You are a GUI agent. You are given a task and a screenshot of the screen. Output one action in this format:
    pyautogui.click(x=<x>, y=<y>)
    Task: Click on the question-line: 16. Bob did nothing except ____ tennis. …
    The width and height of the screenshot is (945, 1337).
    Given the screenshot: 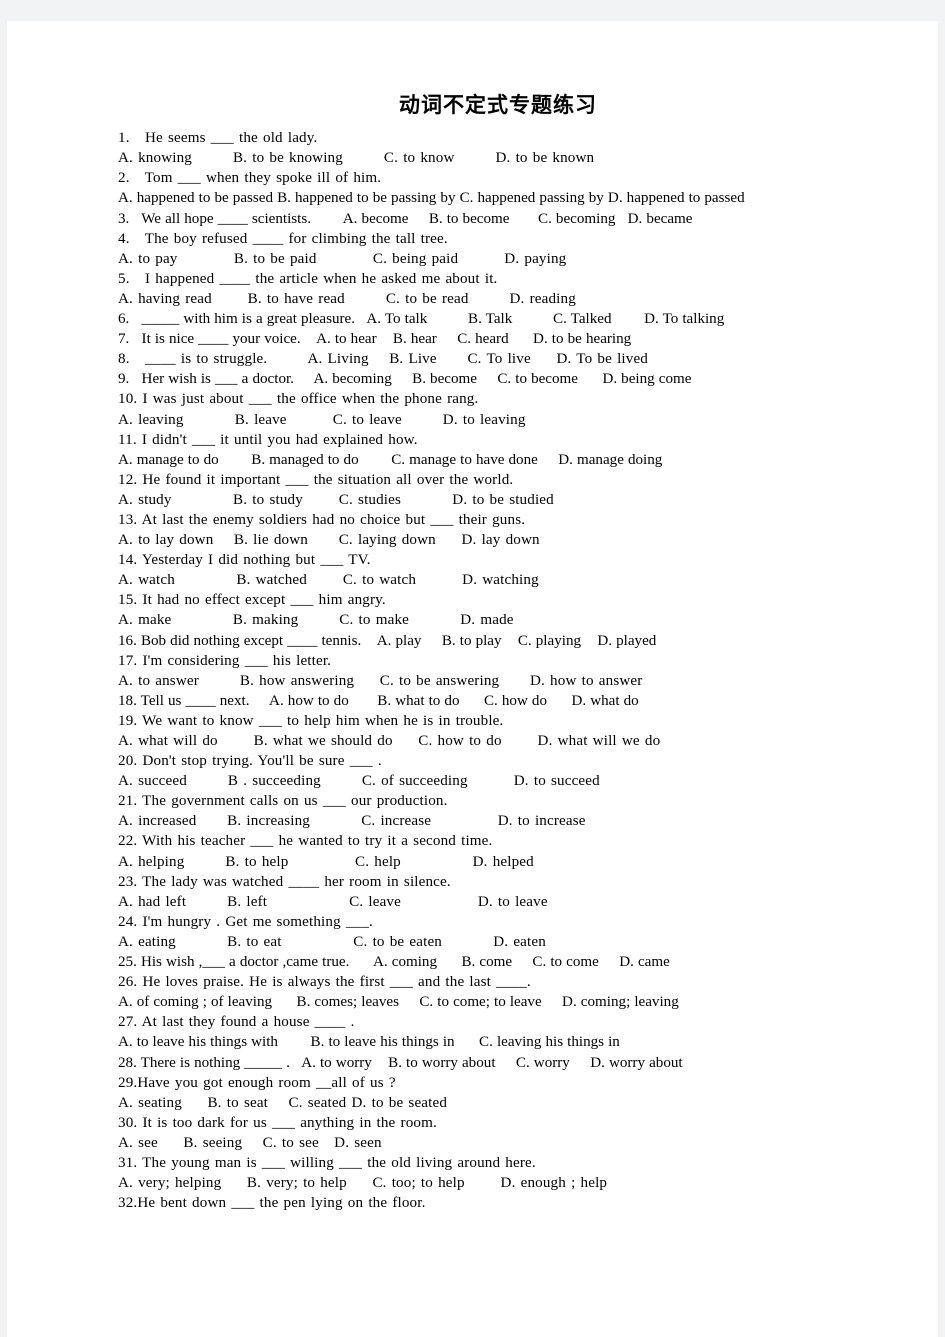 What is the action you would take?
    pyautogui.click(x=387, y=640)
    